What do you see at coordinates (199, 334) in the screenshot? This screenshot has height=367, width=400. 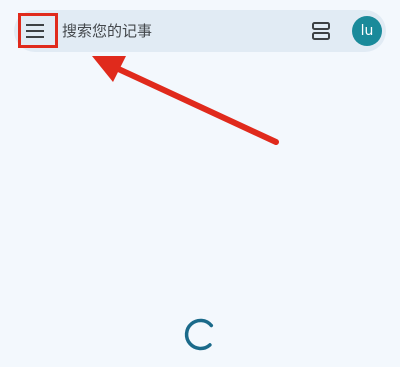 I see `loading-spinner-icon` at bounding box center [199, 334].